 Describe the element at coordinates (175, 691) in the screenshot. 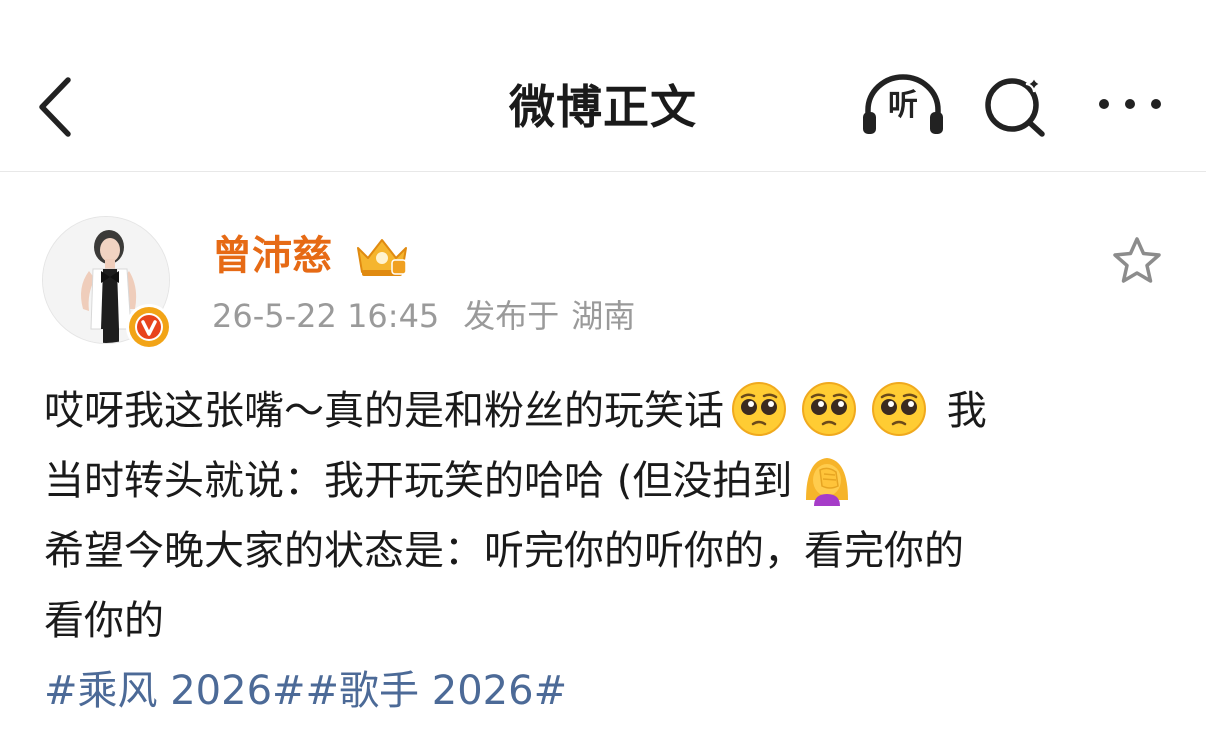

I see `topic-link: #乘风 2026#` at that location.